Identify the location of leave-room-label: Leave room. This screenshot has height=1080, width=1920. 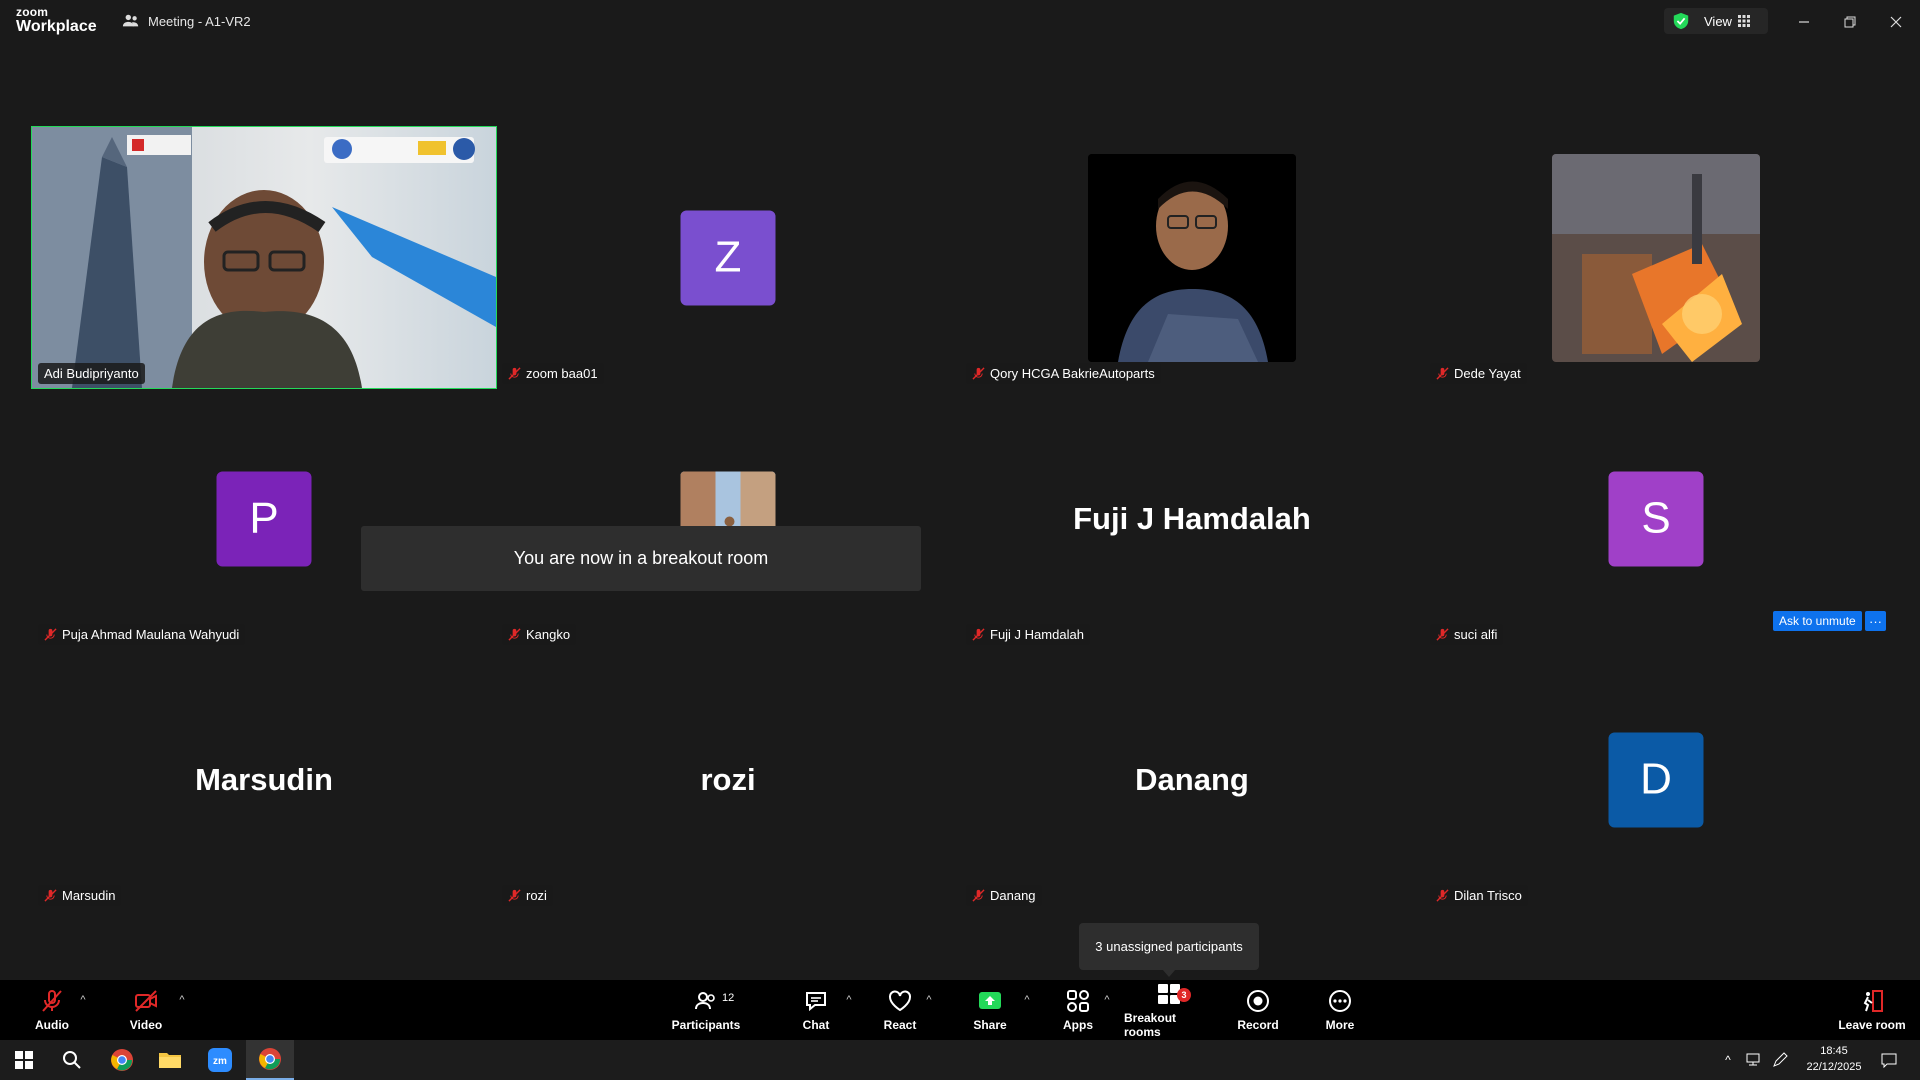
(1872, 1025).